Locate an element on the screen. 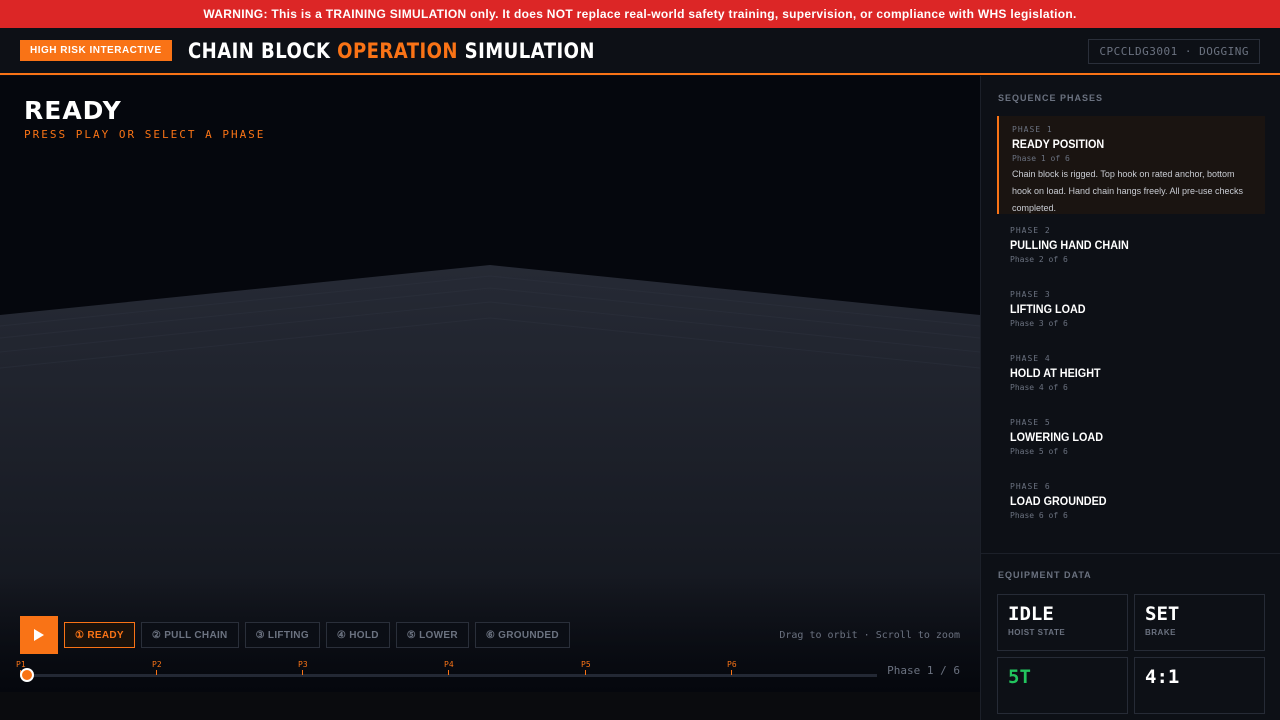 The image size is (1280, 720). phase-item-5: PHASE 5 LOWERING LOAD Phase 5 of 6 is located at coordinates (1131, 441).